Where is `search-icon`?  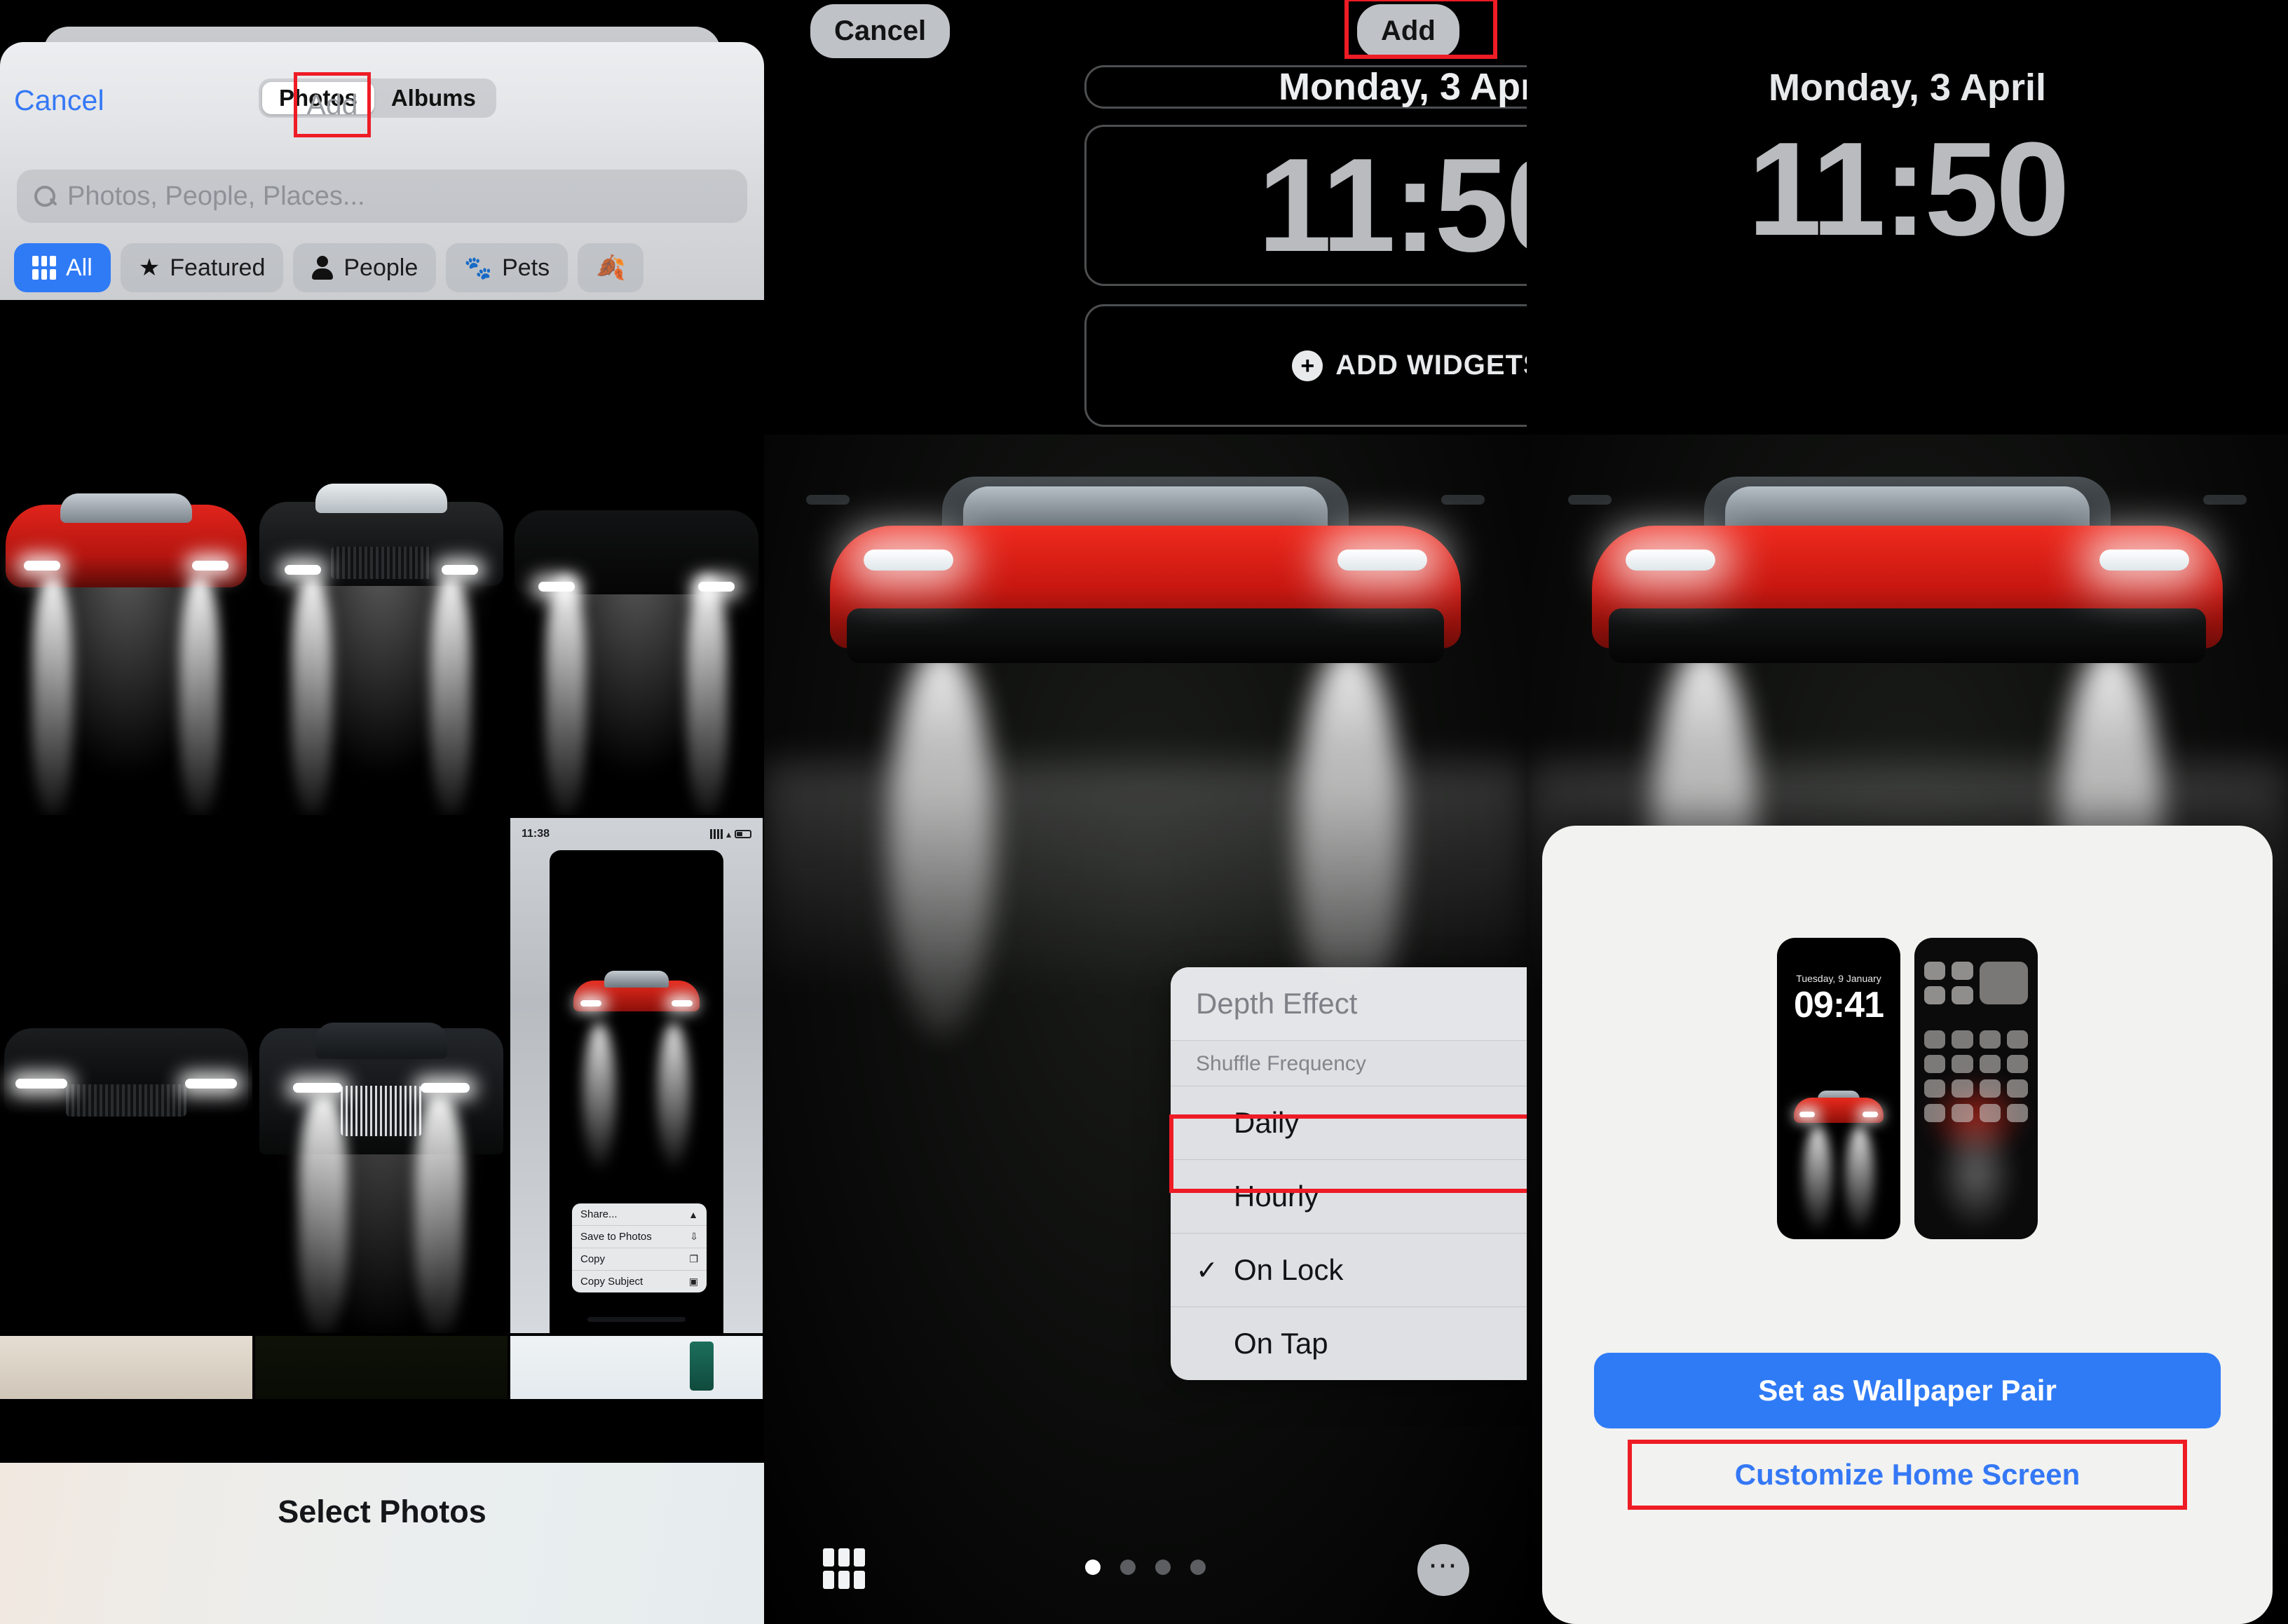 search-icon is located at coordinates (44, 196).